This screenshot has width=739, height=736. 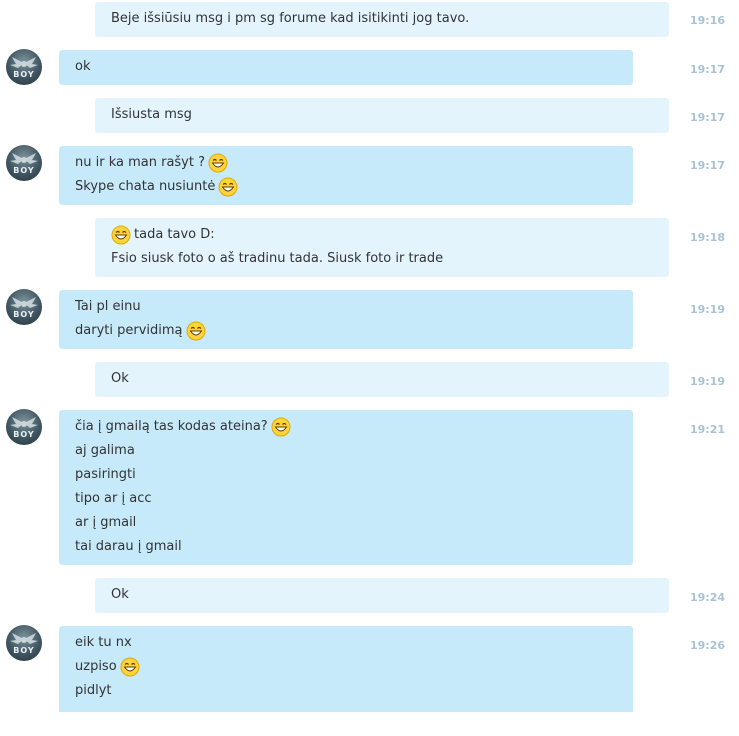 I want to click on message-text: pasiringti, so click(x=105, y=474).